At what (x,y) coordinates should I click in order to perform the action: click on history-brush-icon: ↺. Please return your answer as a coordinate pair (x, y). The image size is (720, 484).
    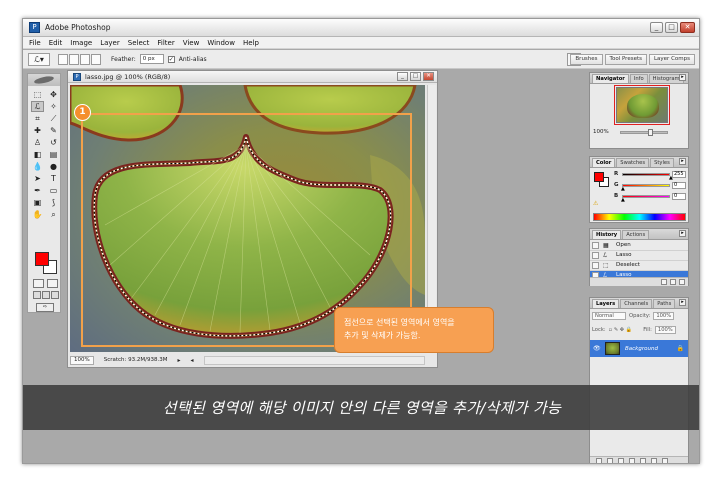
    Looking at the image, I should click on (53, 142).